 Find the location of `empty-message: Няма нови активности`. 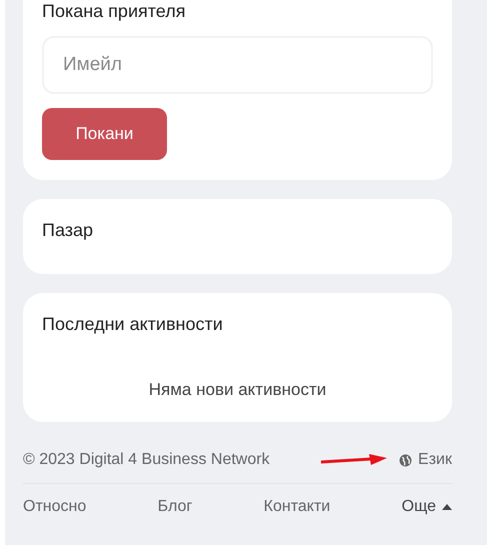

empty-message: Няма нови активности is located at coordinates (238, 390).